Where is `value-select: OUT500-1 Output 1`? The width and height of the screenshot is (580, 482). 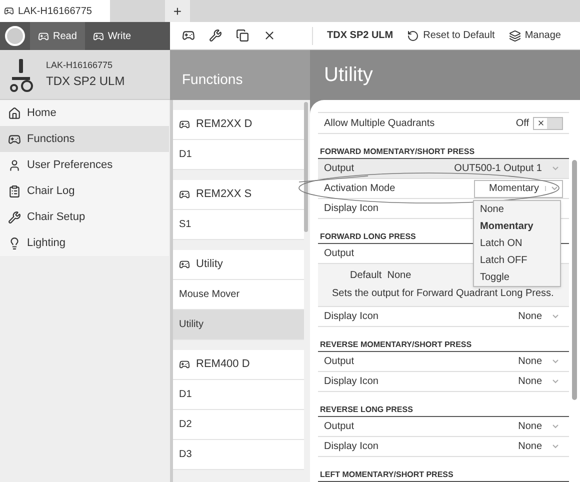 value-select: OUT500-1 Output 1 is located at coordinates (508, 168).